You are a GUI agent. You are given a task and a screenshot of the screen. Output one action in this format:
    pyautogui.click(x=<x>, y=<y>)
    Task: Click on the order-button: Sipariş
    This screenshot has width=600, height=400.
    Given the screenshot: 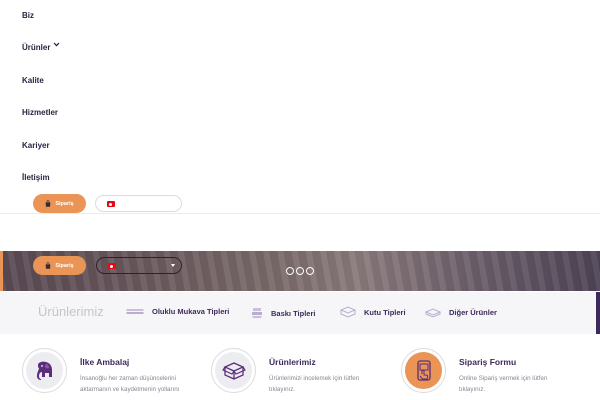 What is the action you would take?
    pyautogui.click(x=59, y=203)
    